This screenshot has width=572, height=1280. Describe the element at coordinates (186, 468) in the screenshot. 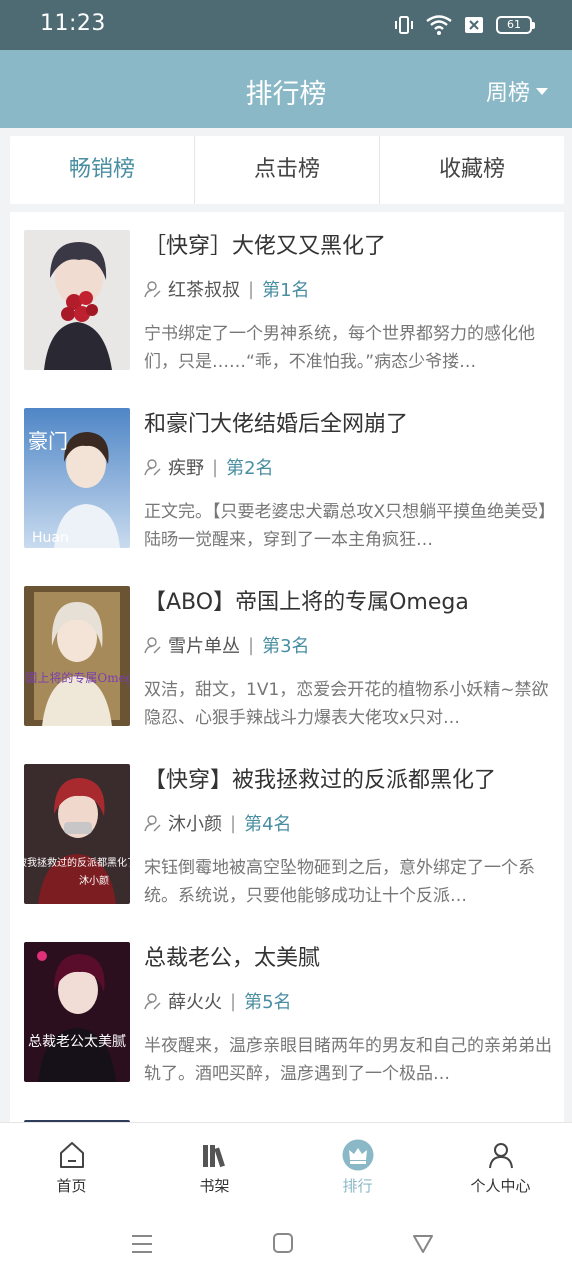

I see `author-name: 疾野` at that location.